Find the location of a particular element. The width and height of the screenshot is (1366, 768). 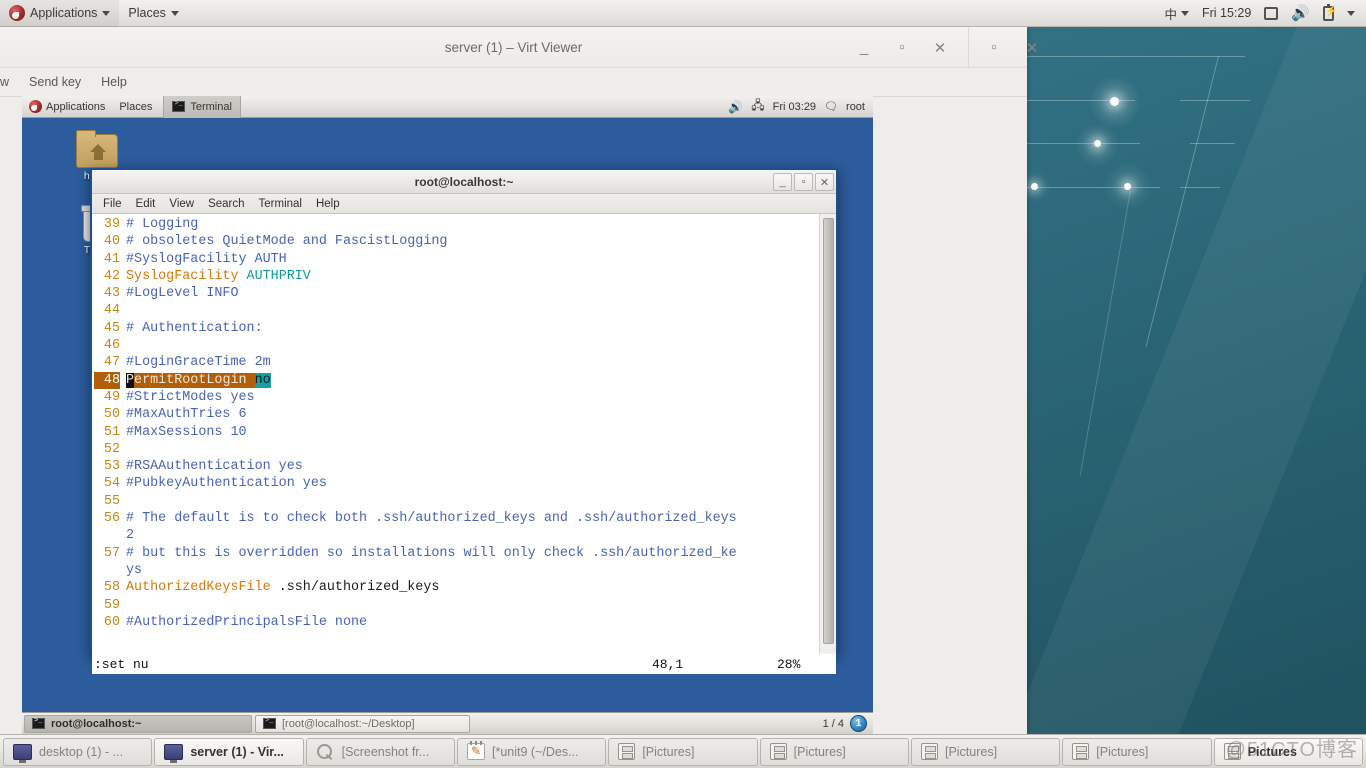

terminal-titlebar: root@localhost:~ _ ▫ ✕ is located at coordinates (464, 182).